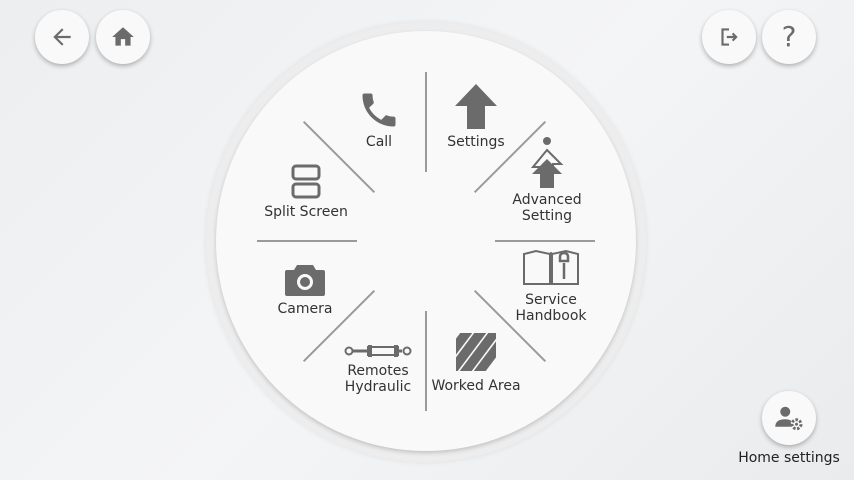  I want to click on menu-item-settings: Settings, so click(476, 117).